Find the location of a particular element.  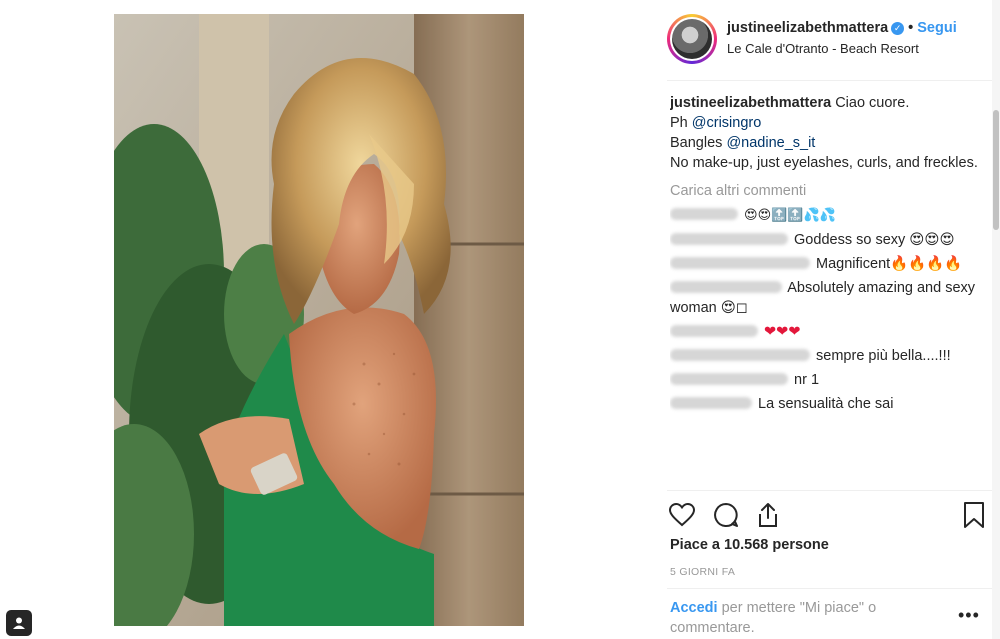

comment-text: 😍😍🔝🔝💦💦 is located at coordinates (790, 215).